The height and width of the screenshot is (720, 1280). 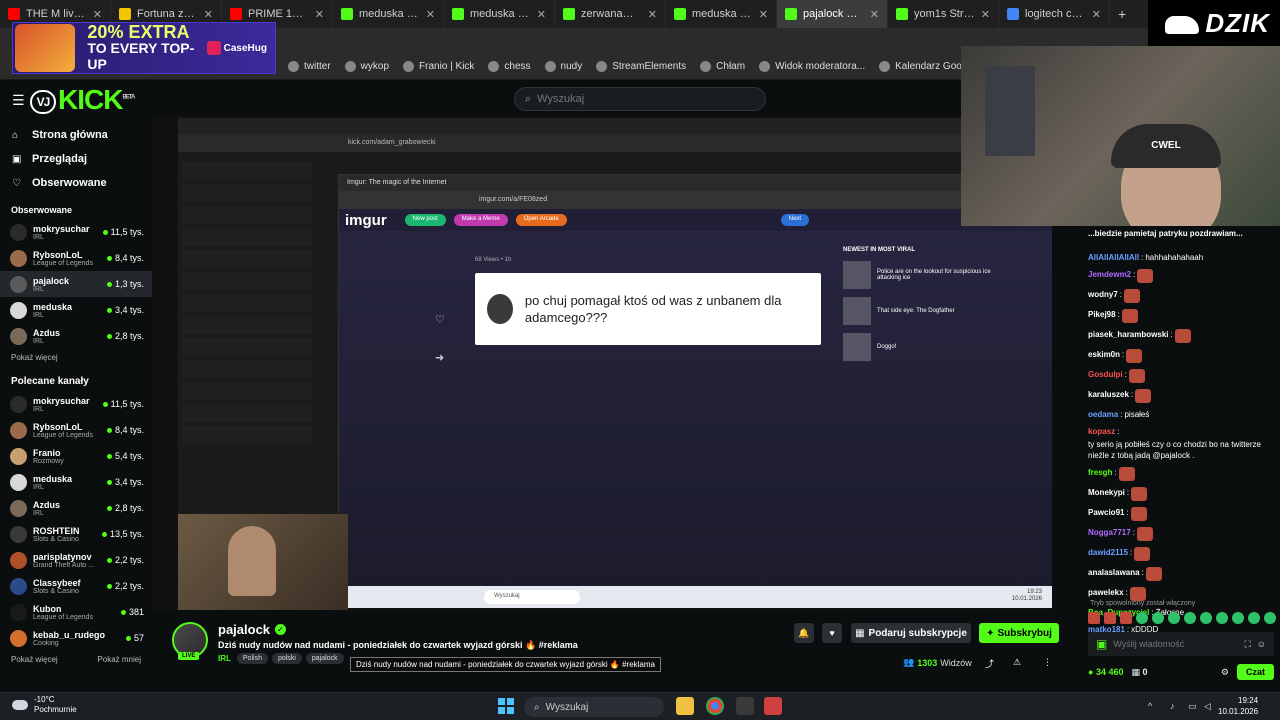 I want to click on channel-item: Classybeef Slots & Casino 2,2 tys., so click(x=76, y=586).